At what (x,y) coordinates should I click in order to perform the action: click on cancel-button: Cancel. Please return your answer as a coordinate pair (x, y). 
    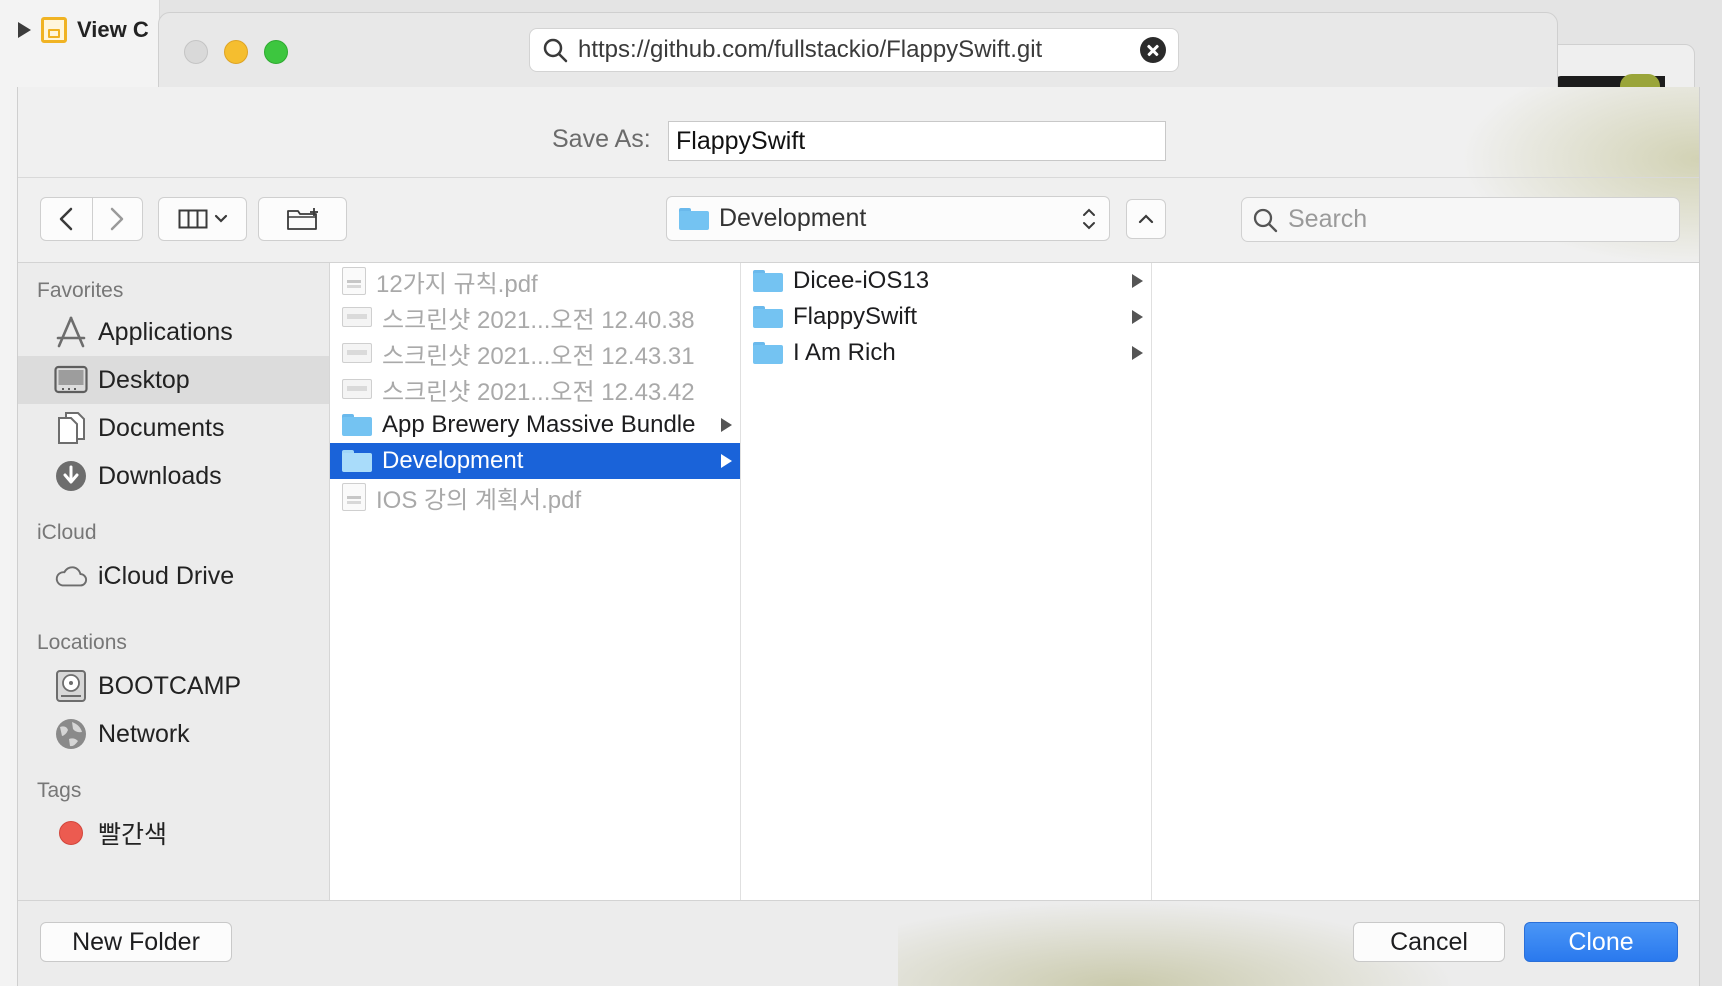
    Looking at the image, I should click on (1429, 942).